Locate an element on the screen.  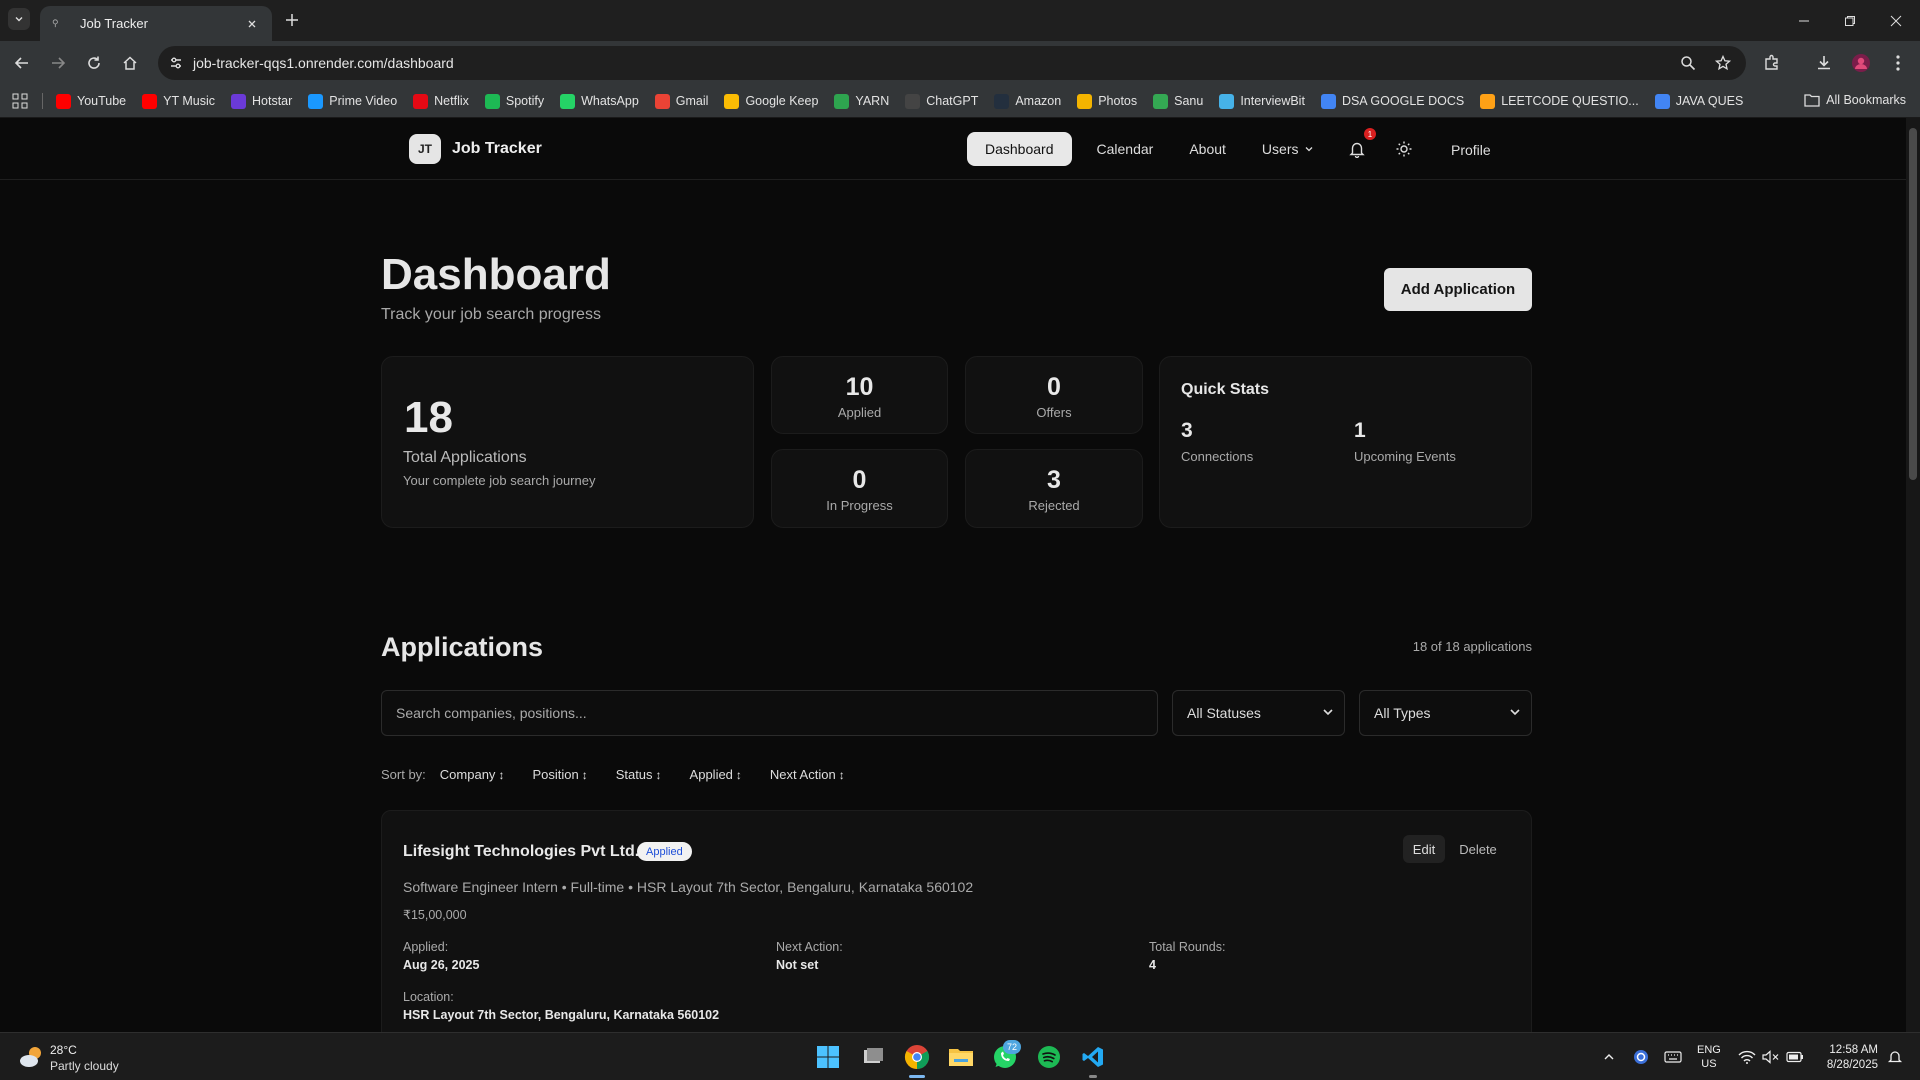
page-scrollbar is located at coordinates (1913, 575).